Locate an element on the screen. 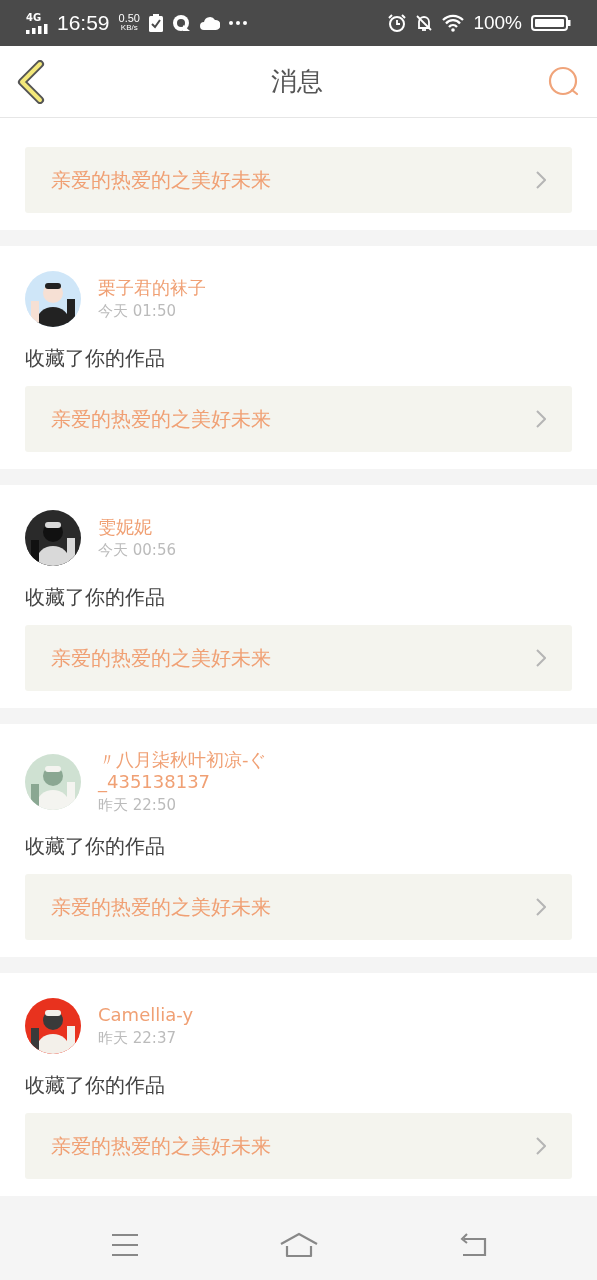  page-title: 消息 is located at coordinates (296, 81).